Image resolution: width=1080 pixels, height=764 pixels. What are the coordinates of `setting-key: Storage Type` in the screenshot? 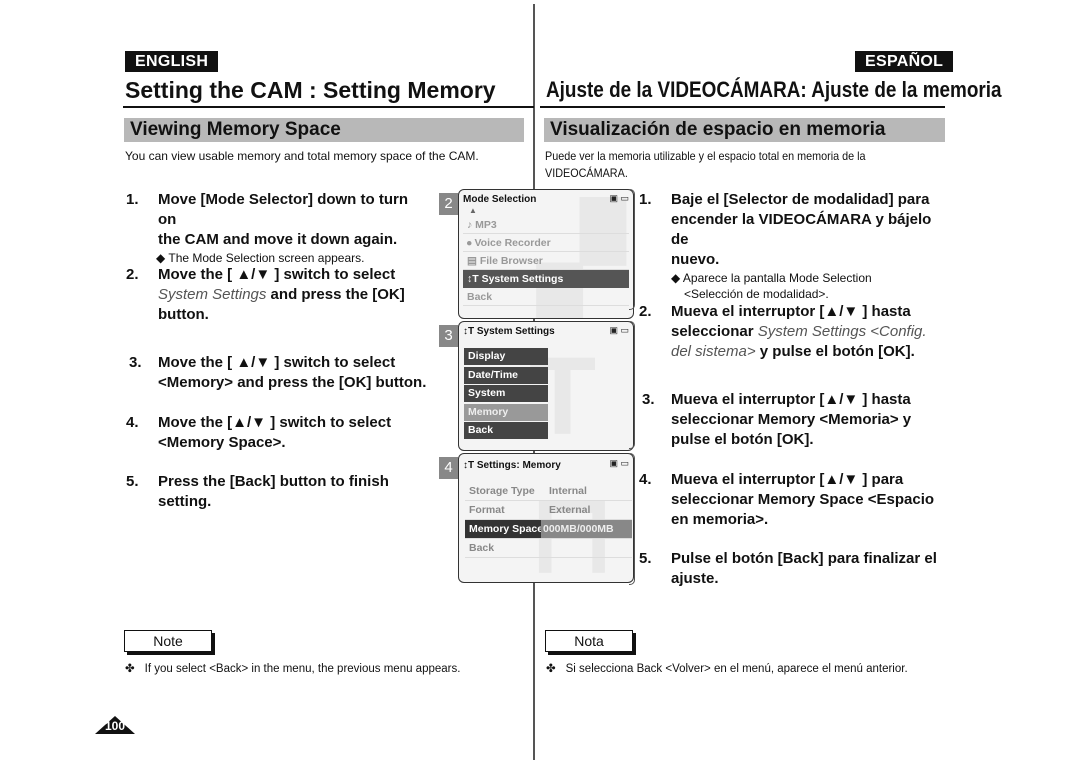 It's located at (502, 491).